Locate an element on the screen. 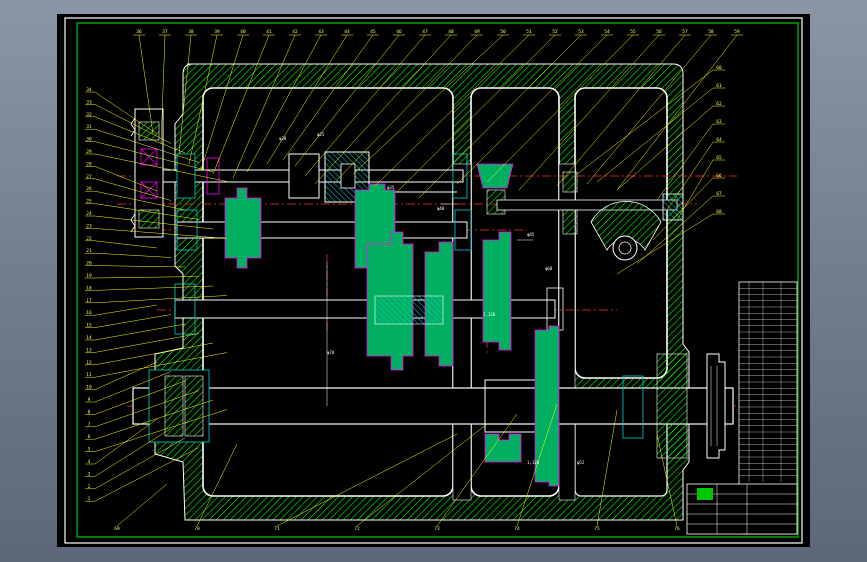 The height and width of the screenshot is (562, 867). callout-left-18: 18 is located at coordinates (89, 288).